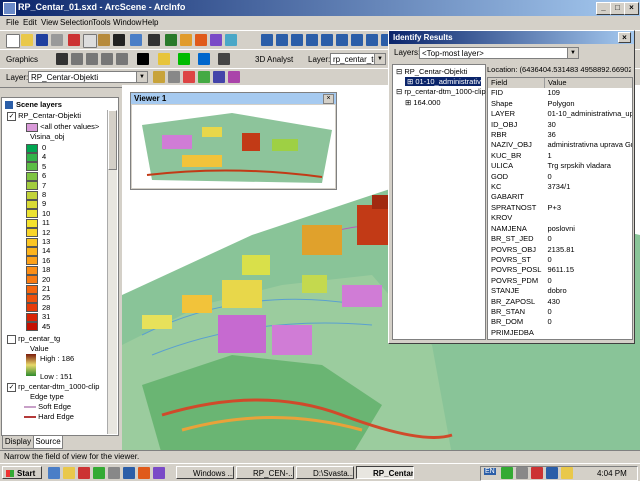 This screenshot has width=640, height=481. I want to click on help-icon, so click(231, 40).